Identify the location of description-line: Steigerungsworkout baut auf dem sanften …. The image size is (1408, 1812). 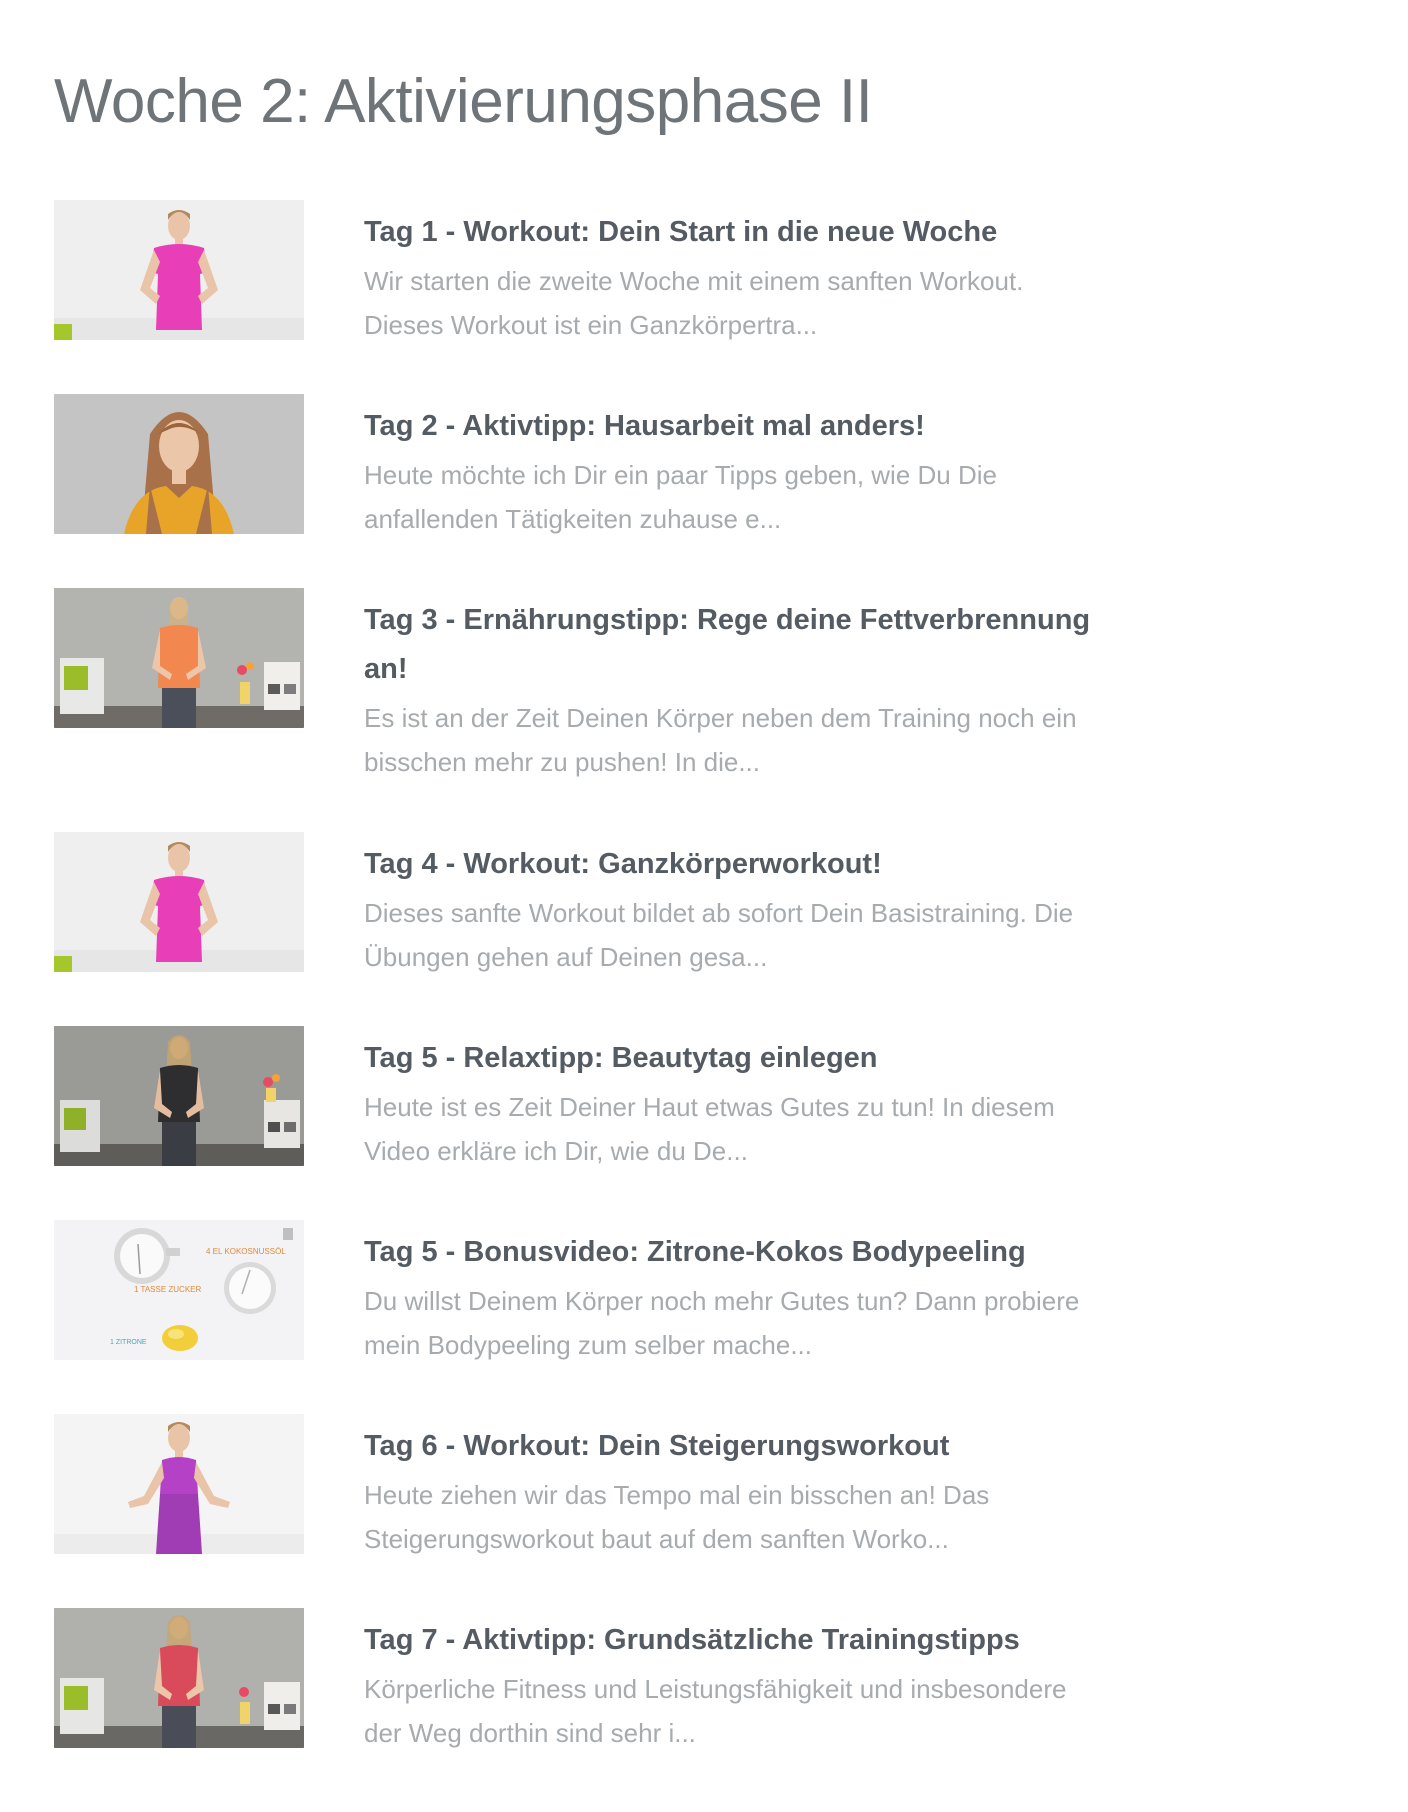
(656, 1539).